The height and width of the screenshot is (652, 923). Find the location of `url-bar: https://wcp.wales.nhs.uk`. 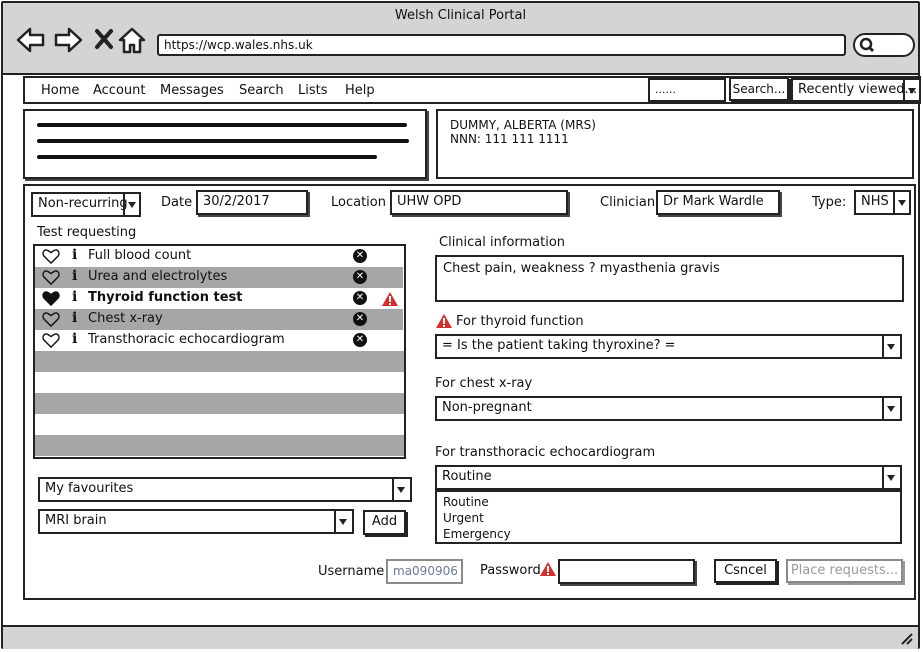

url-bar: https://wcp.wales.nhs.uk is located at coordinates (501, 45).